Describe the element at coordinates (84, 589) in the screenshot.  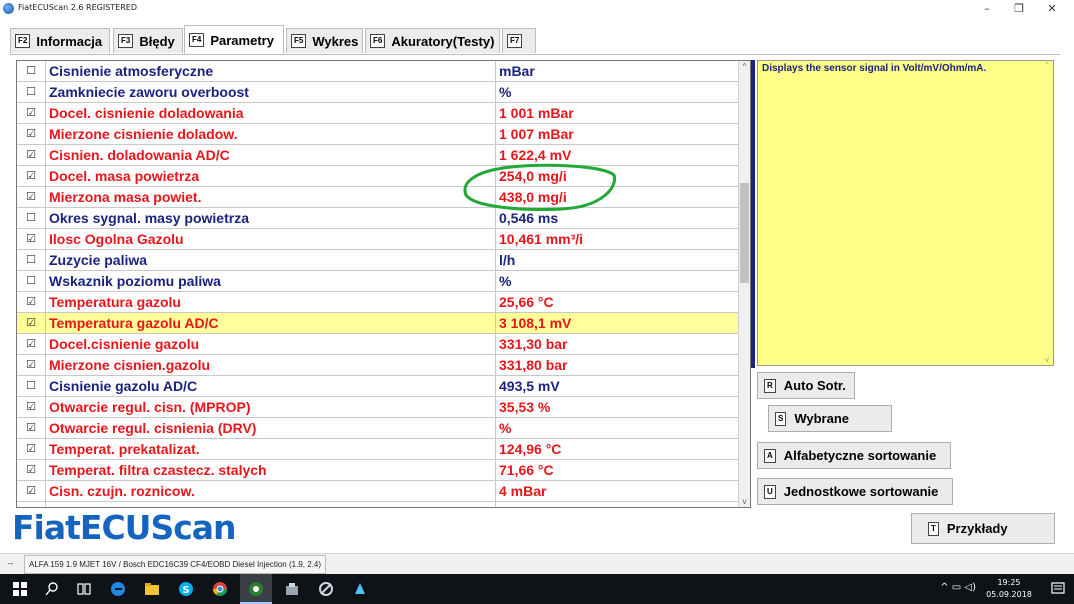
I see `task-view-icon` at that location.